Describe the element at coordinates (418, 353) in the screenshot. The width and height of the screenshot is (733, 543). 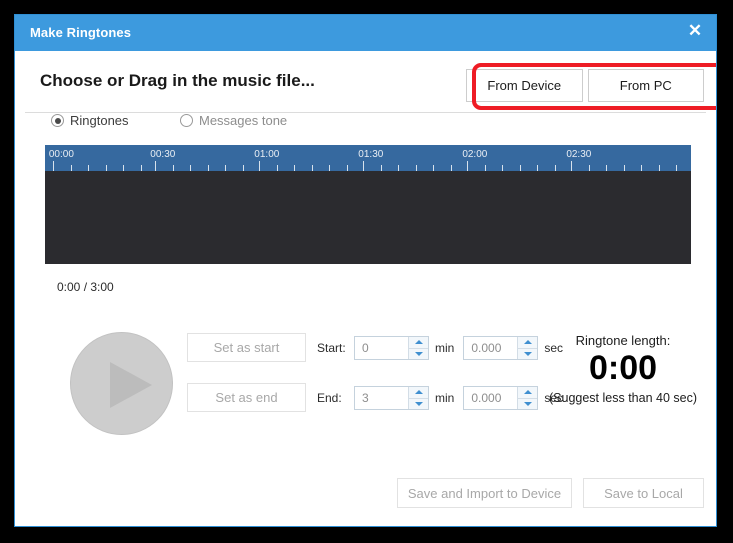
I see `start-minutes-decrement-icon` at that location.